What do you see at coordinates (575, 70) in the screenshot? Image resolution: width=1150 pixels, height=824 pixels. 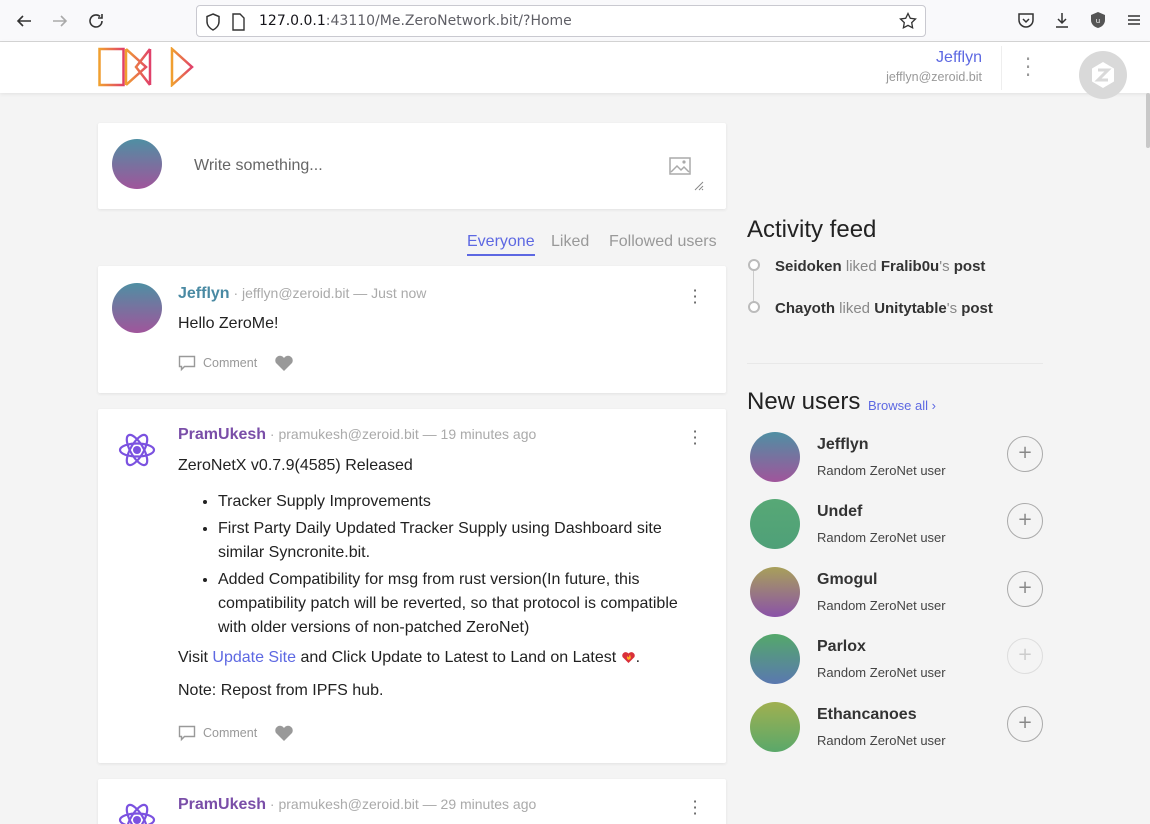 I see `app-header: Jefflyn jefflyn@zeroid.bit · · ·` at bounding box center [575, 70].